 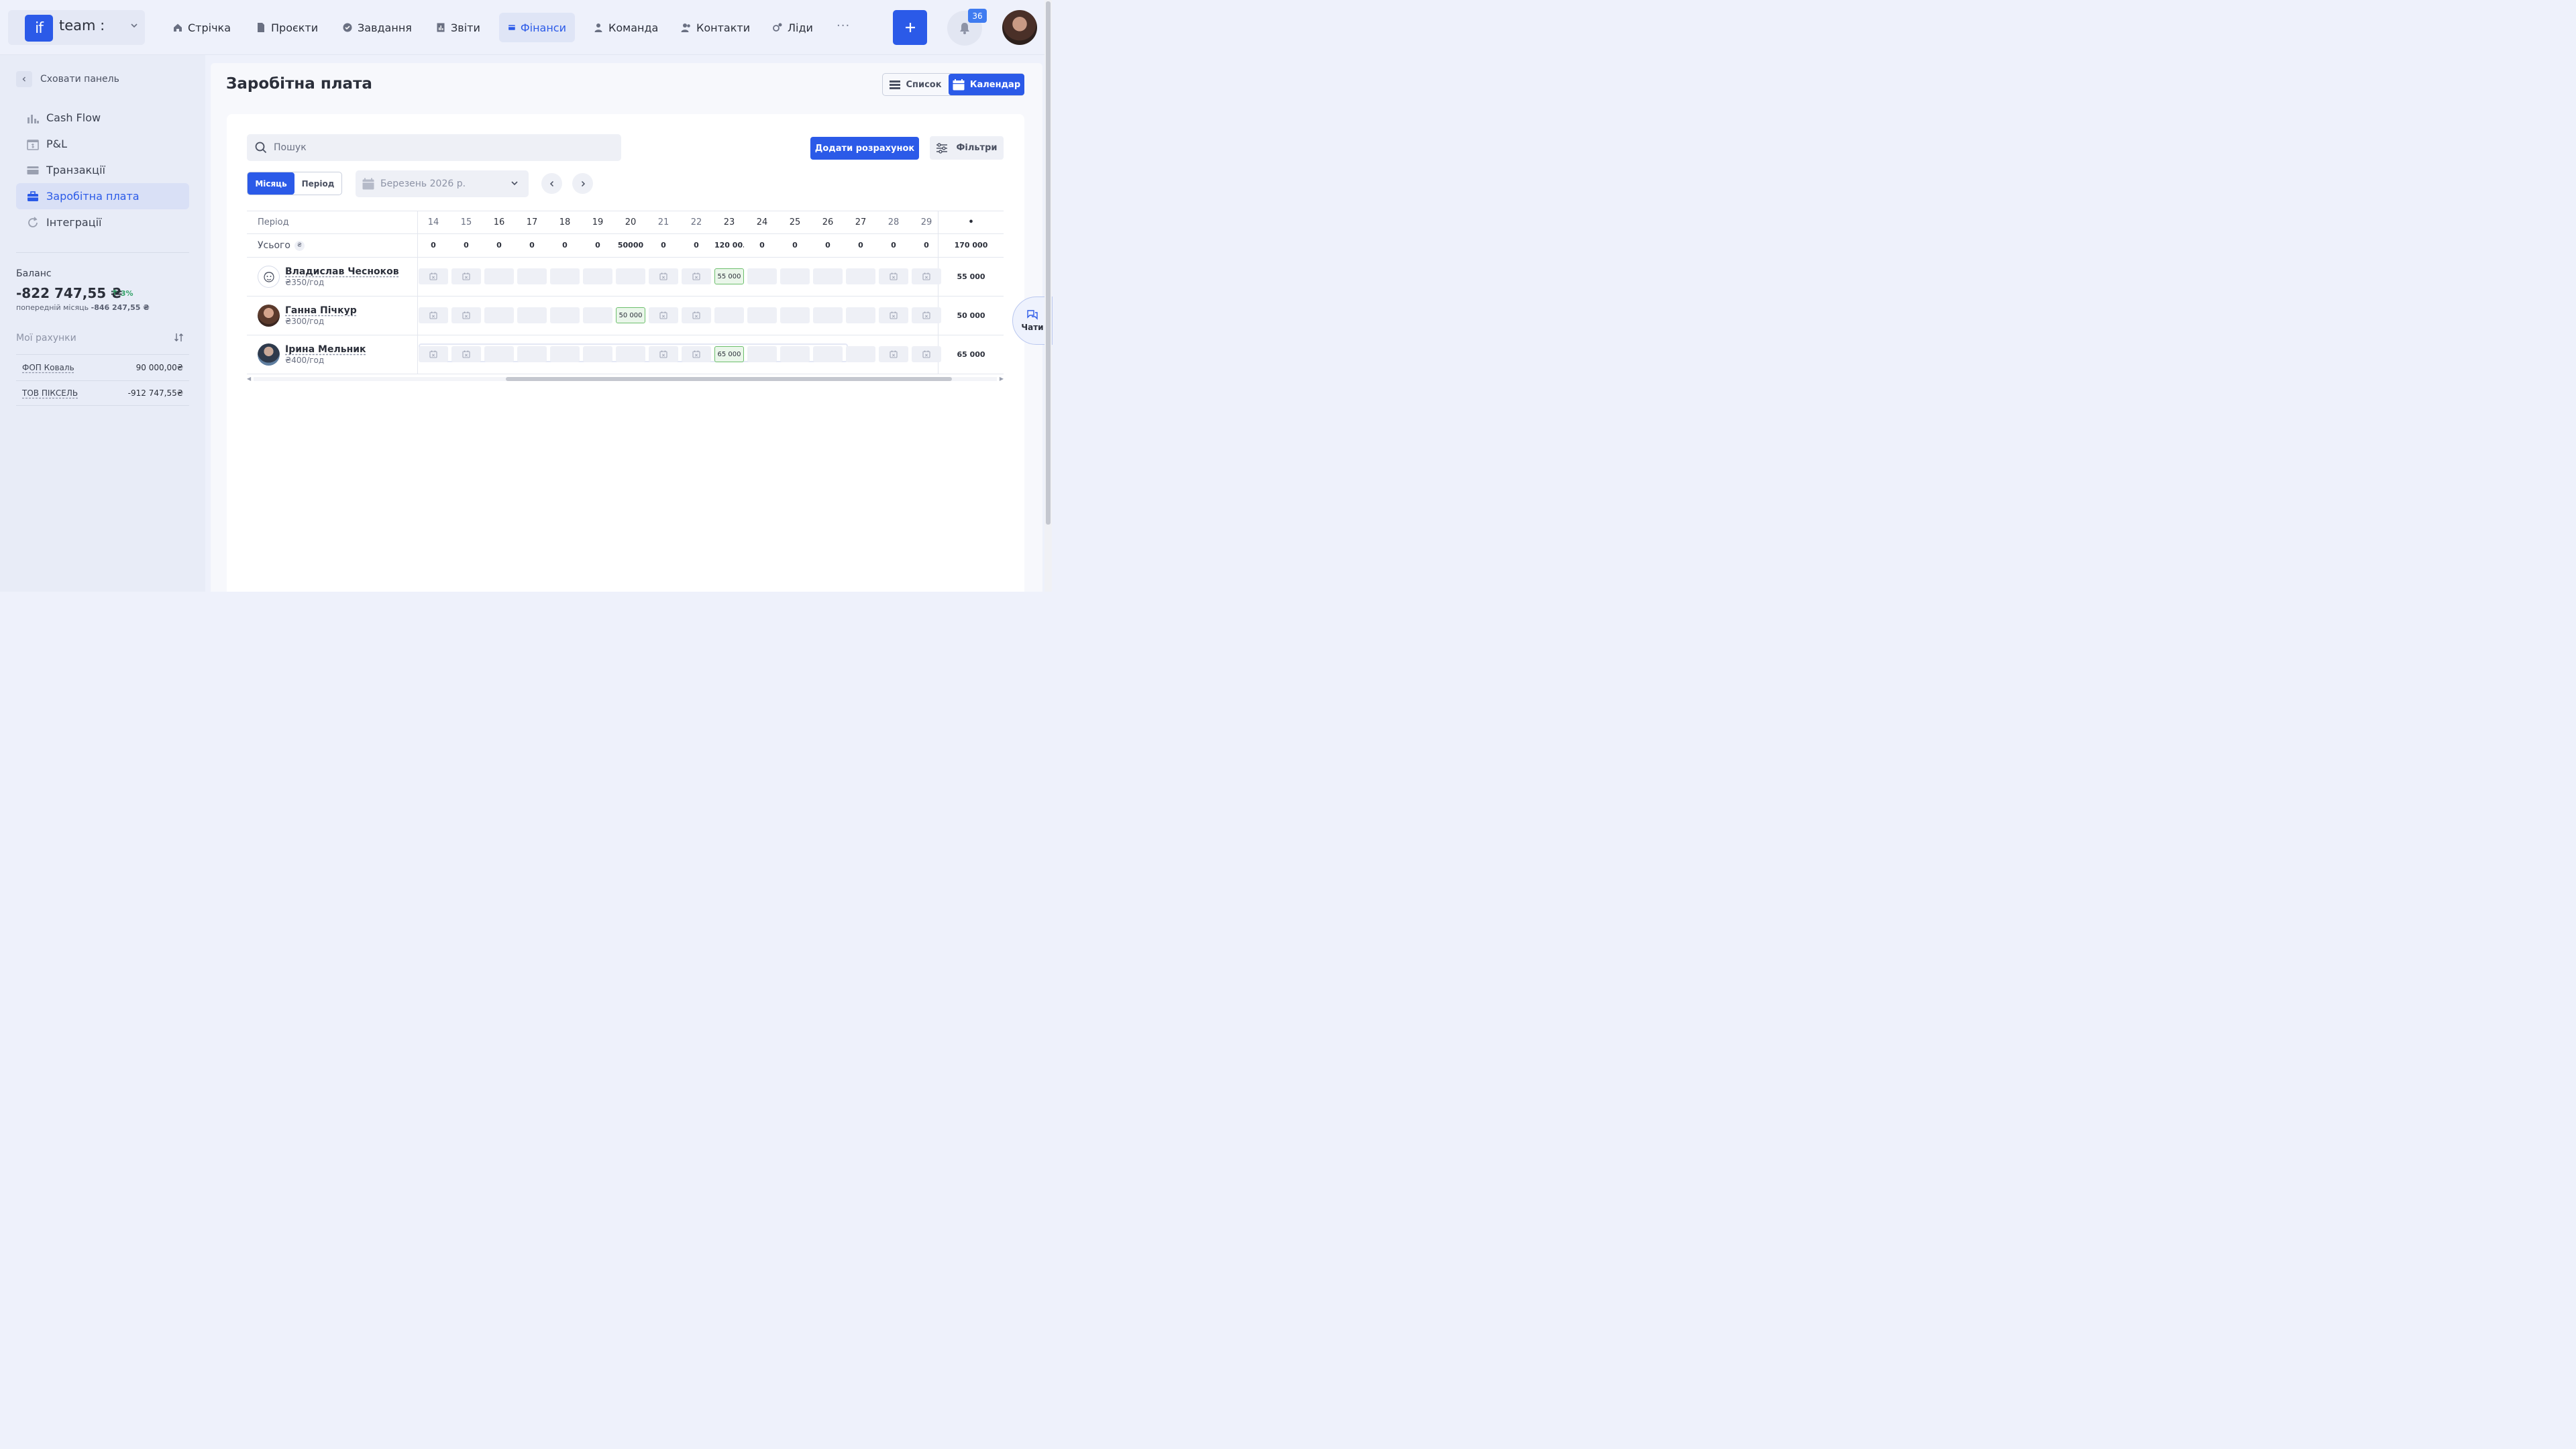 What do you see at coordinates (114, 292) in the screenshot?
I see `arrow-up-icon` at bounding box center [114, 292].